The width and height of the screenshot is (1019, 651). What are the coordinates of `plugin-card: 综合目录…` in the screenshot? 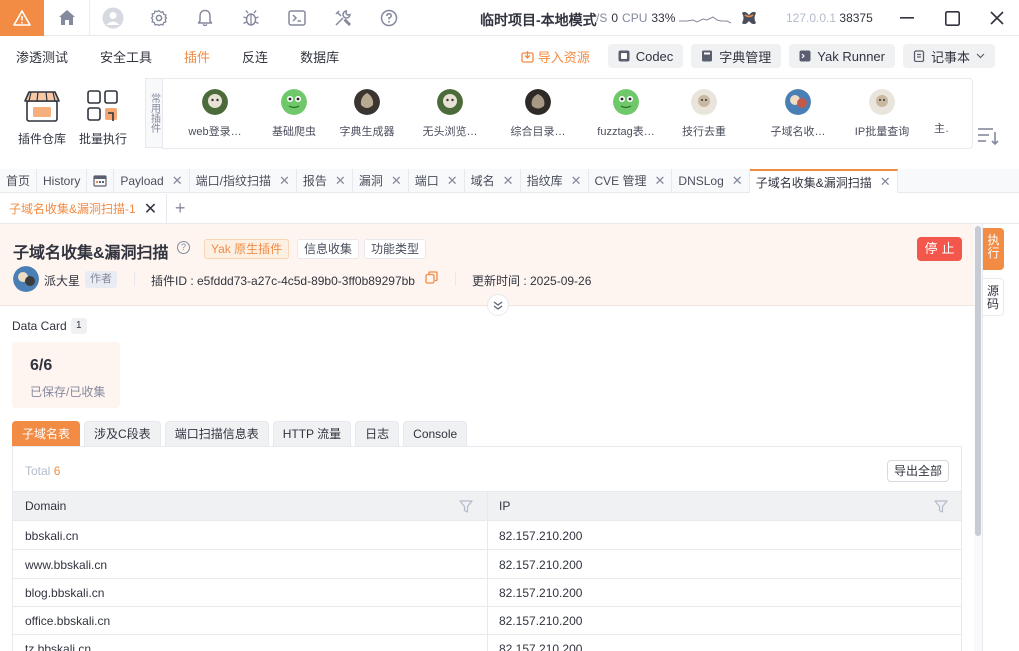 It's located at (538, 114).